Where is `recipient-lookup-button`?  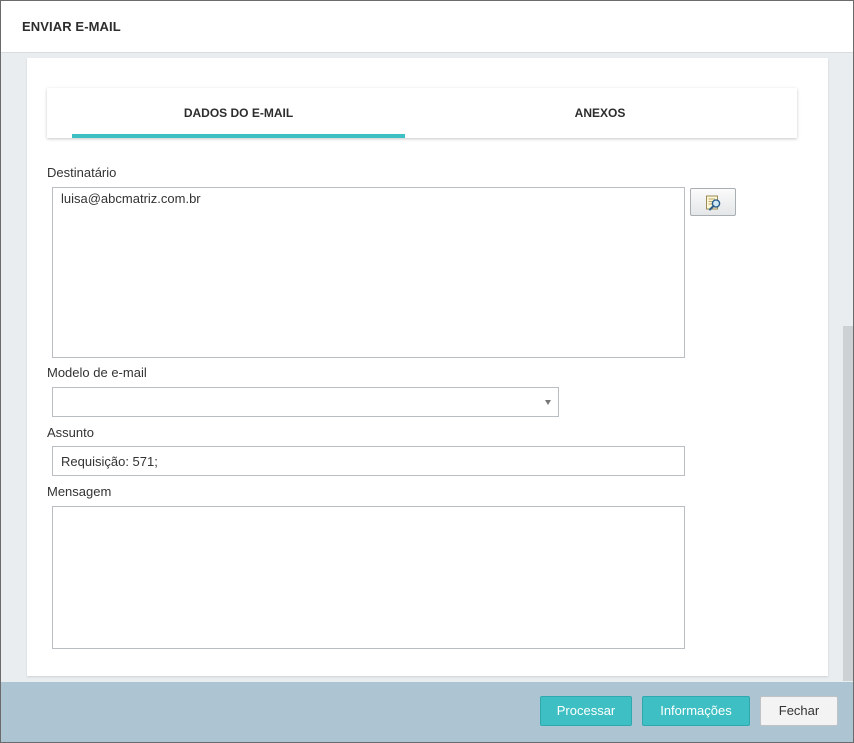 recipient-lookup-button is located at coordinates (713, 202).